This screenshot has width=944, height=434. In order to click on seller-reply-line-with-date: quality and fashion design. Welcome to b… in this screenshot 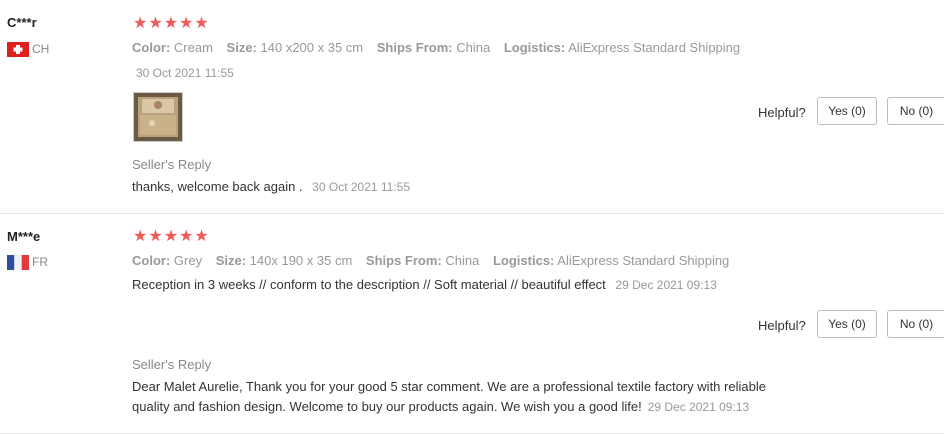, I will do `click(482, 407)`.